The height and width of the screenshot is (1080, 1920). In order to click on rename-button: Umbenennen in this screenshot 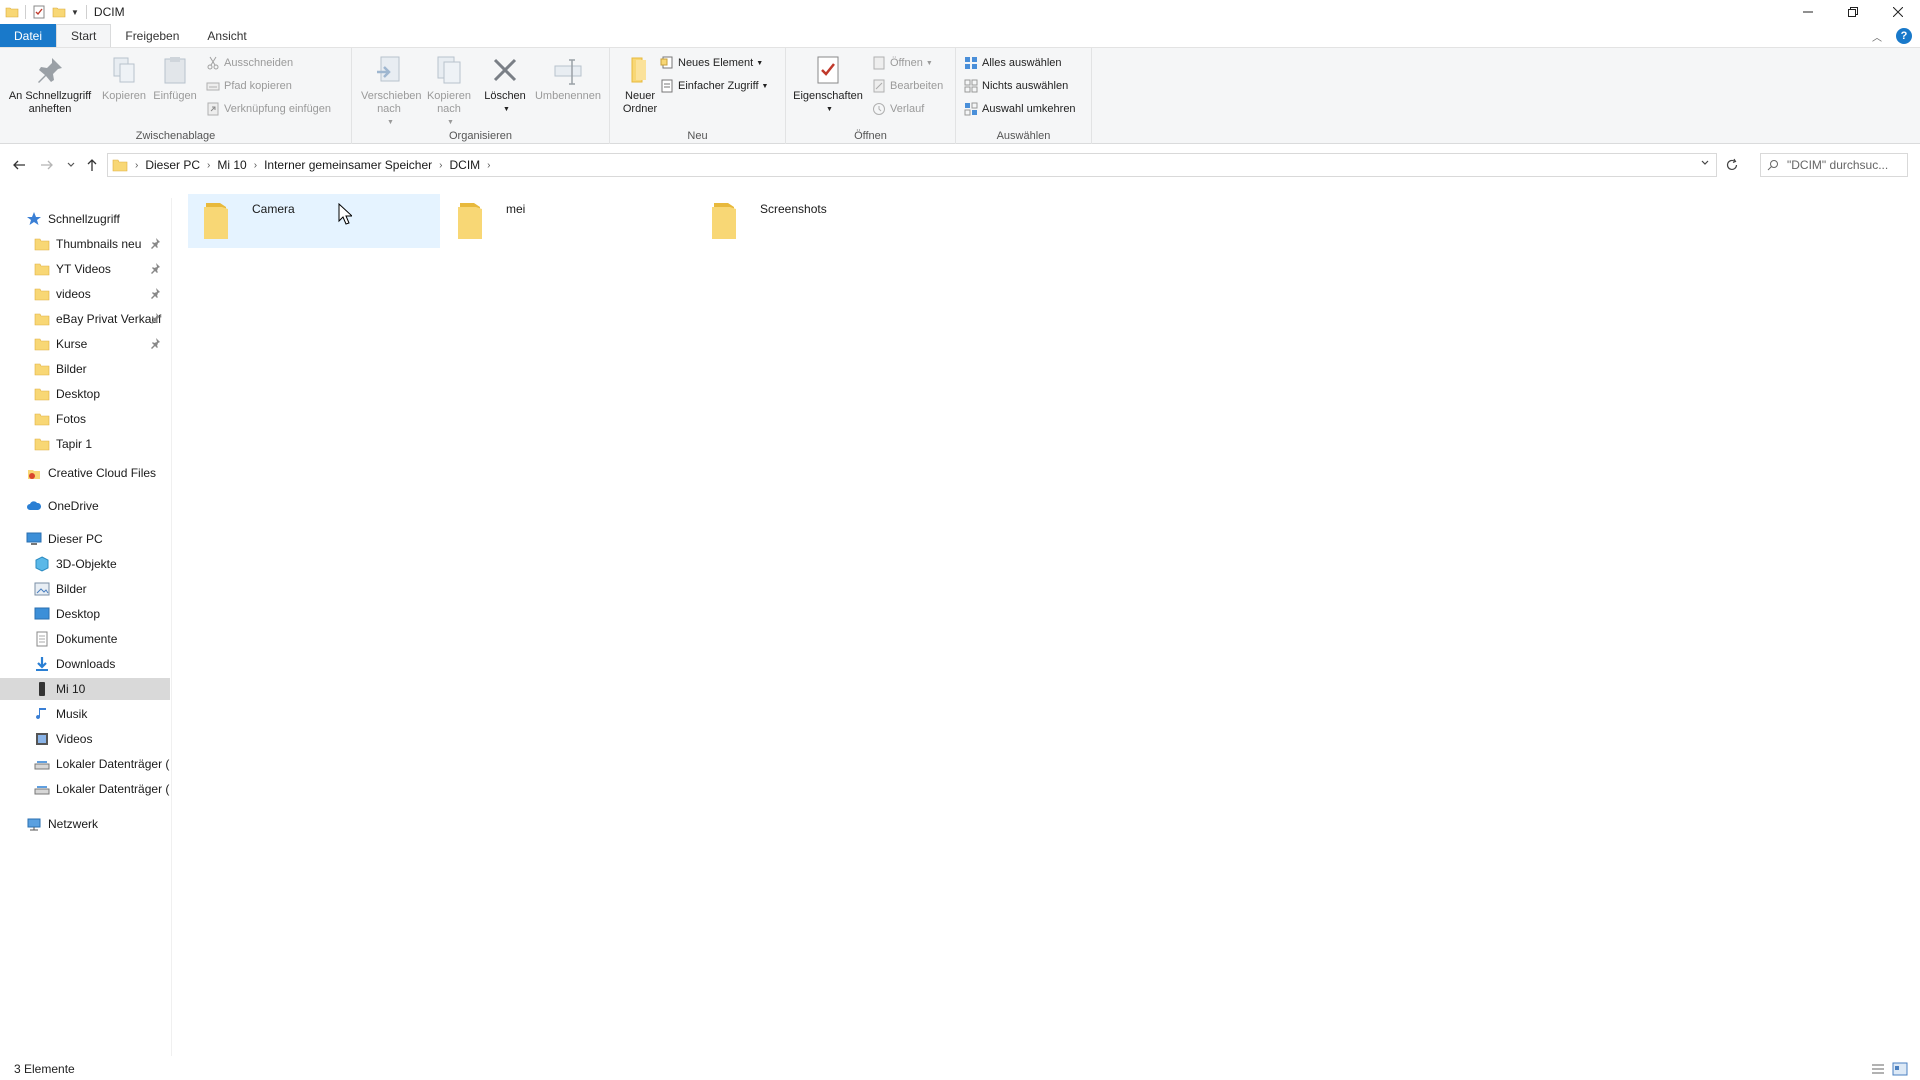, I will do `click(568, 78)`.